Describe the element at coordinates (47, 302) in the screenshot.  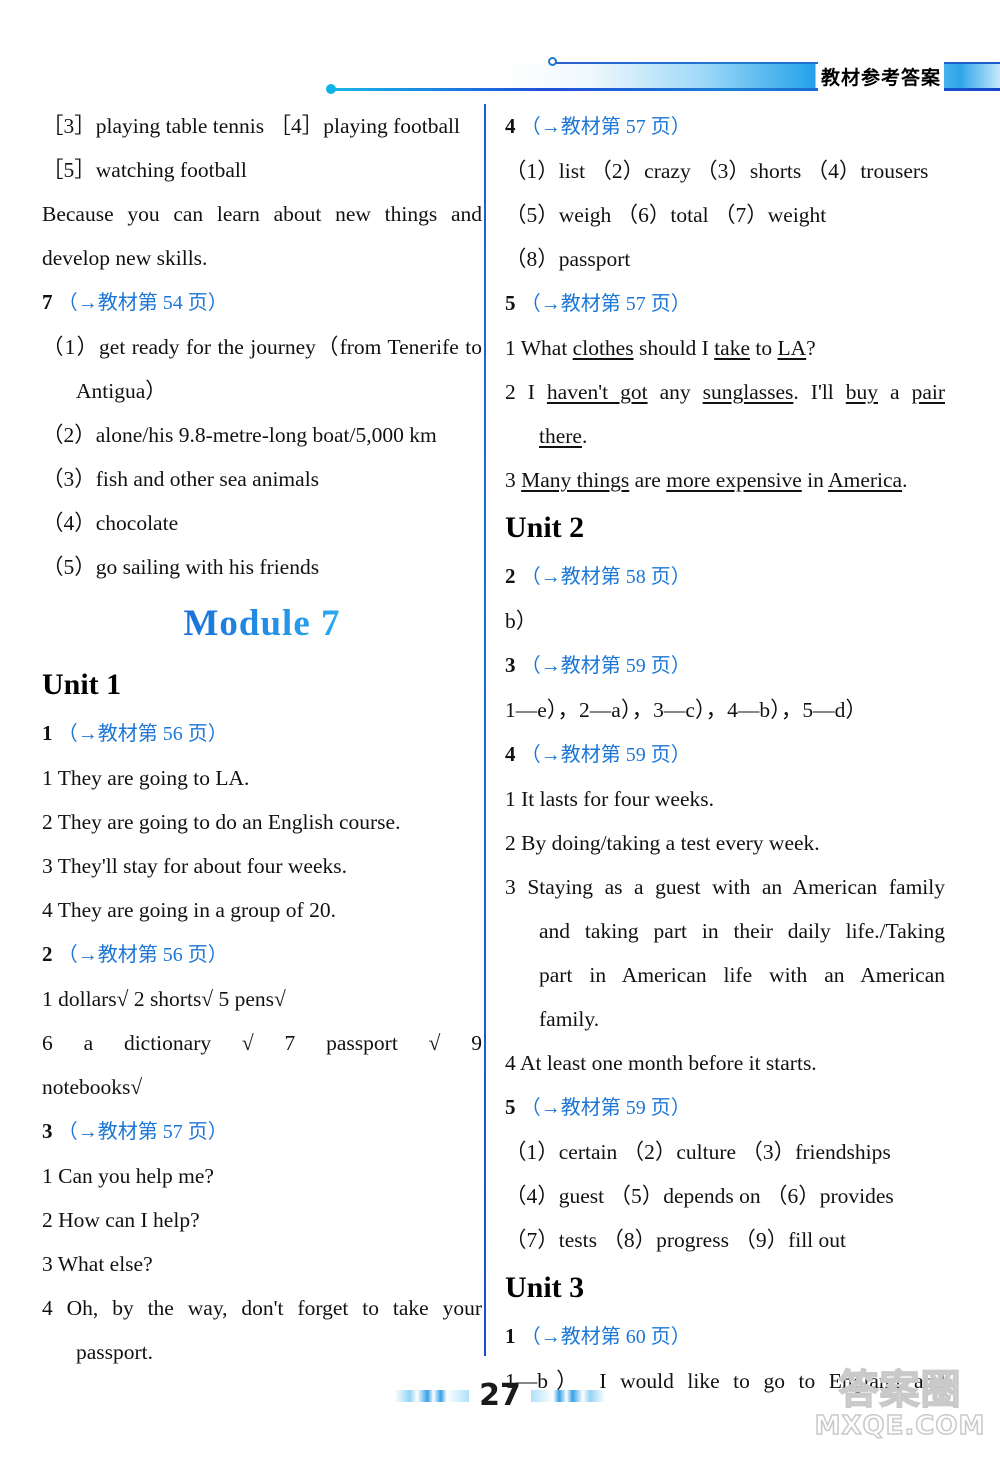
I see `section-number: 7` at that location.